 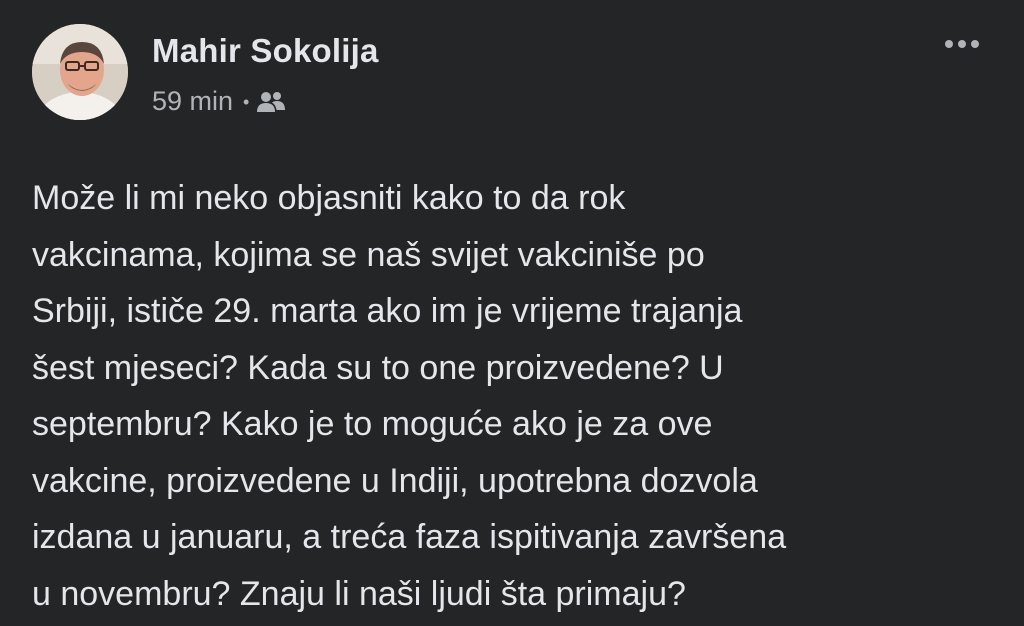 I want to click on avatar, so click(x=80, y=72).